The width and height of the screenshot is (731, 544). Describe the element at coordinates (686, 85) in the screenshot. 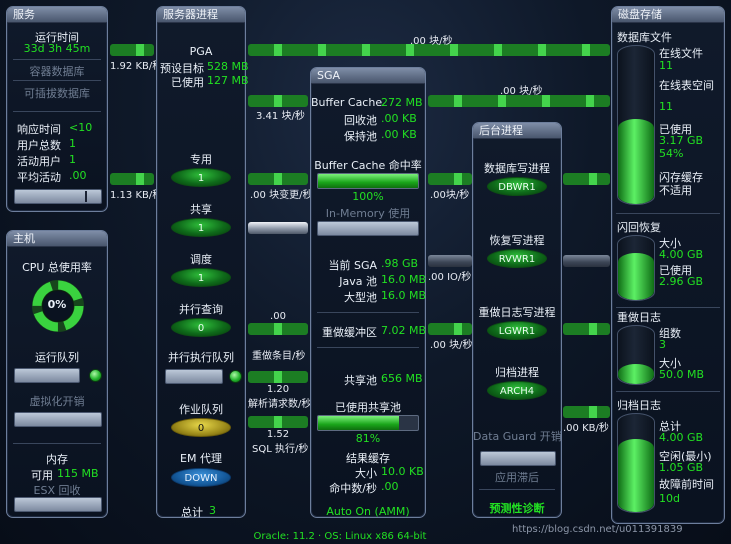

I see `online-space-label: 在线表空间` at that location.